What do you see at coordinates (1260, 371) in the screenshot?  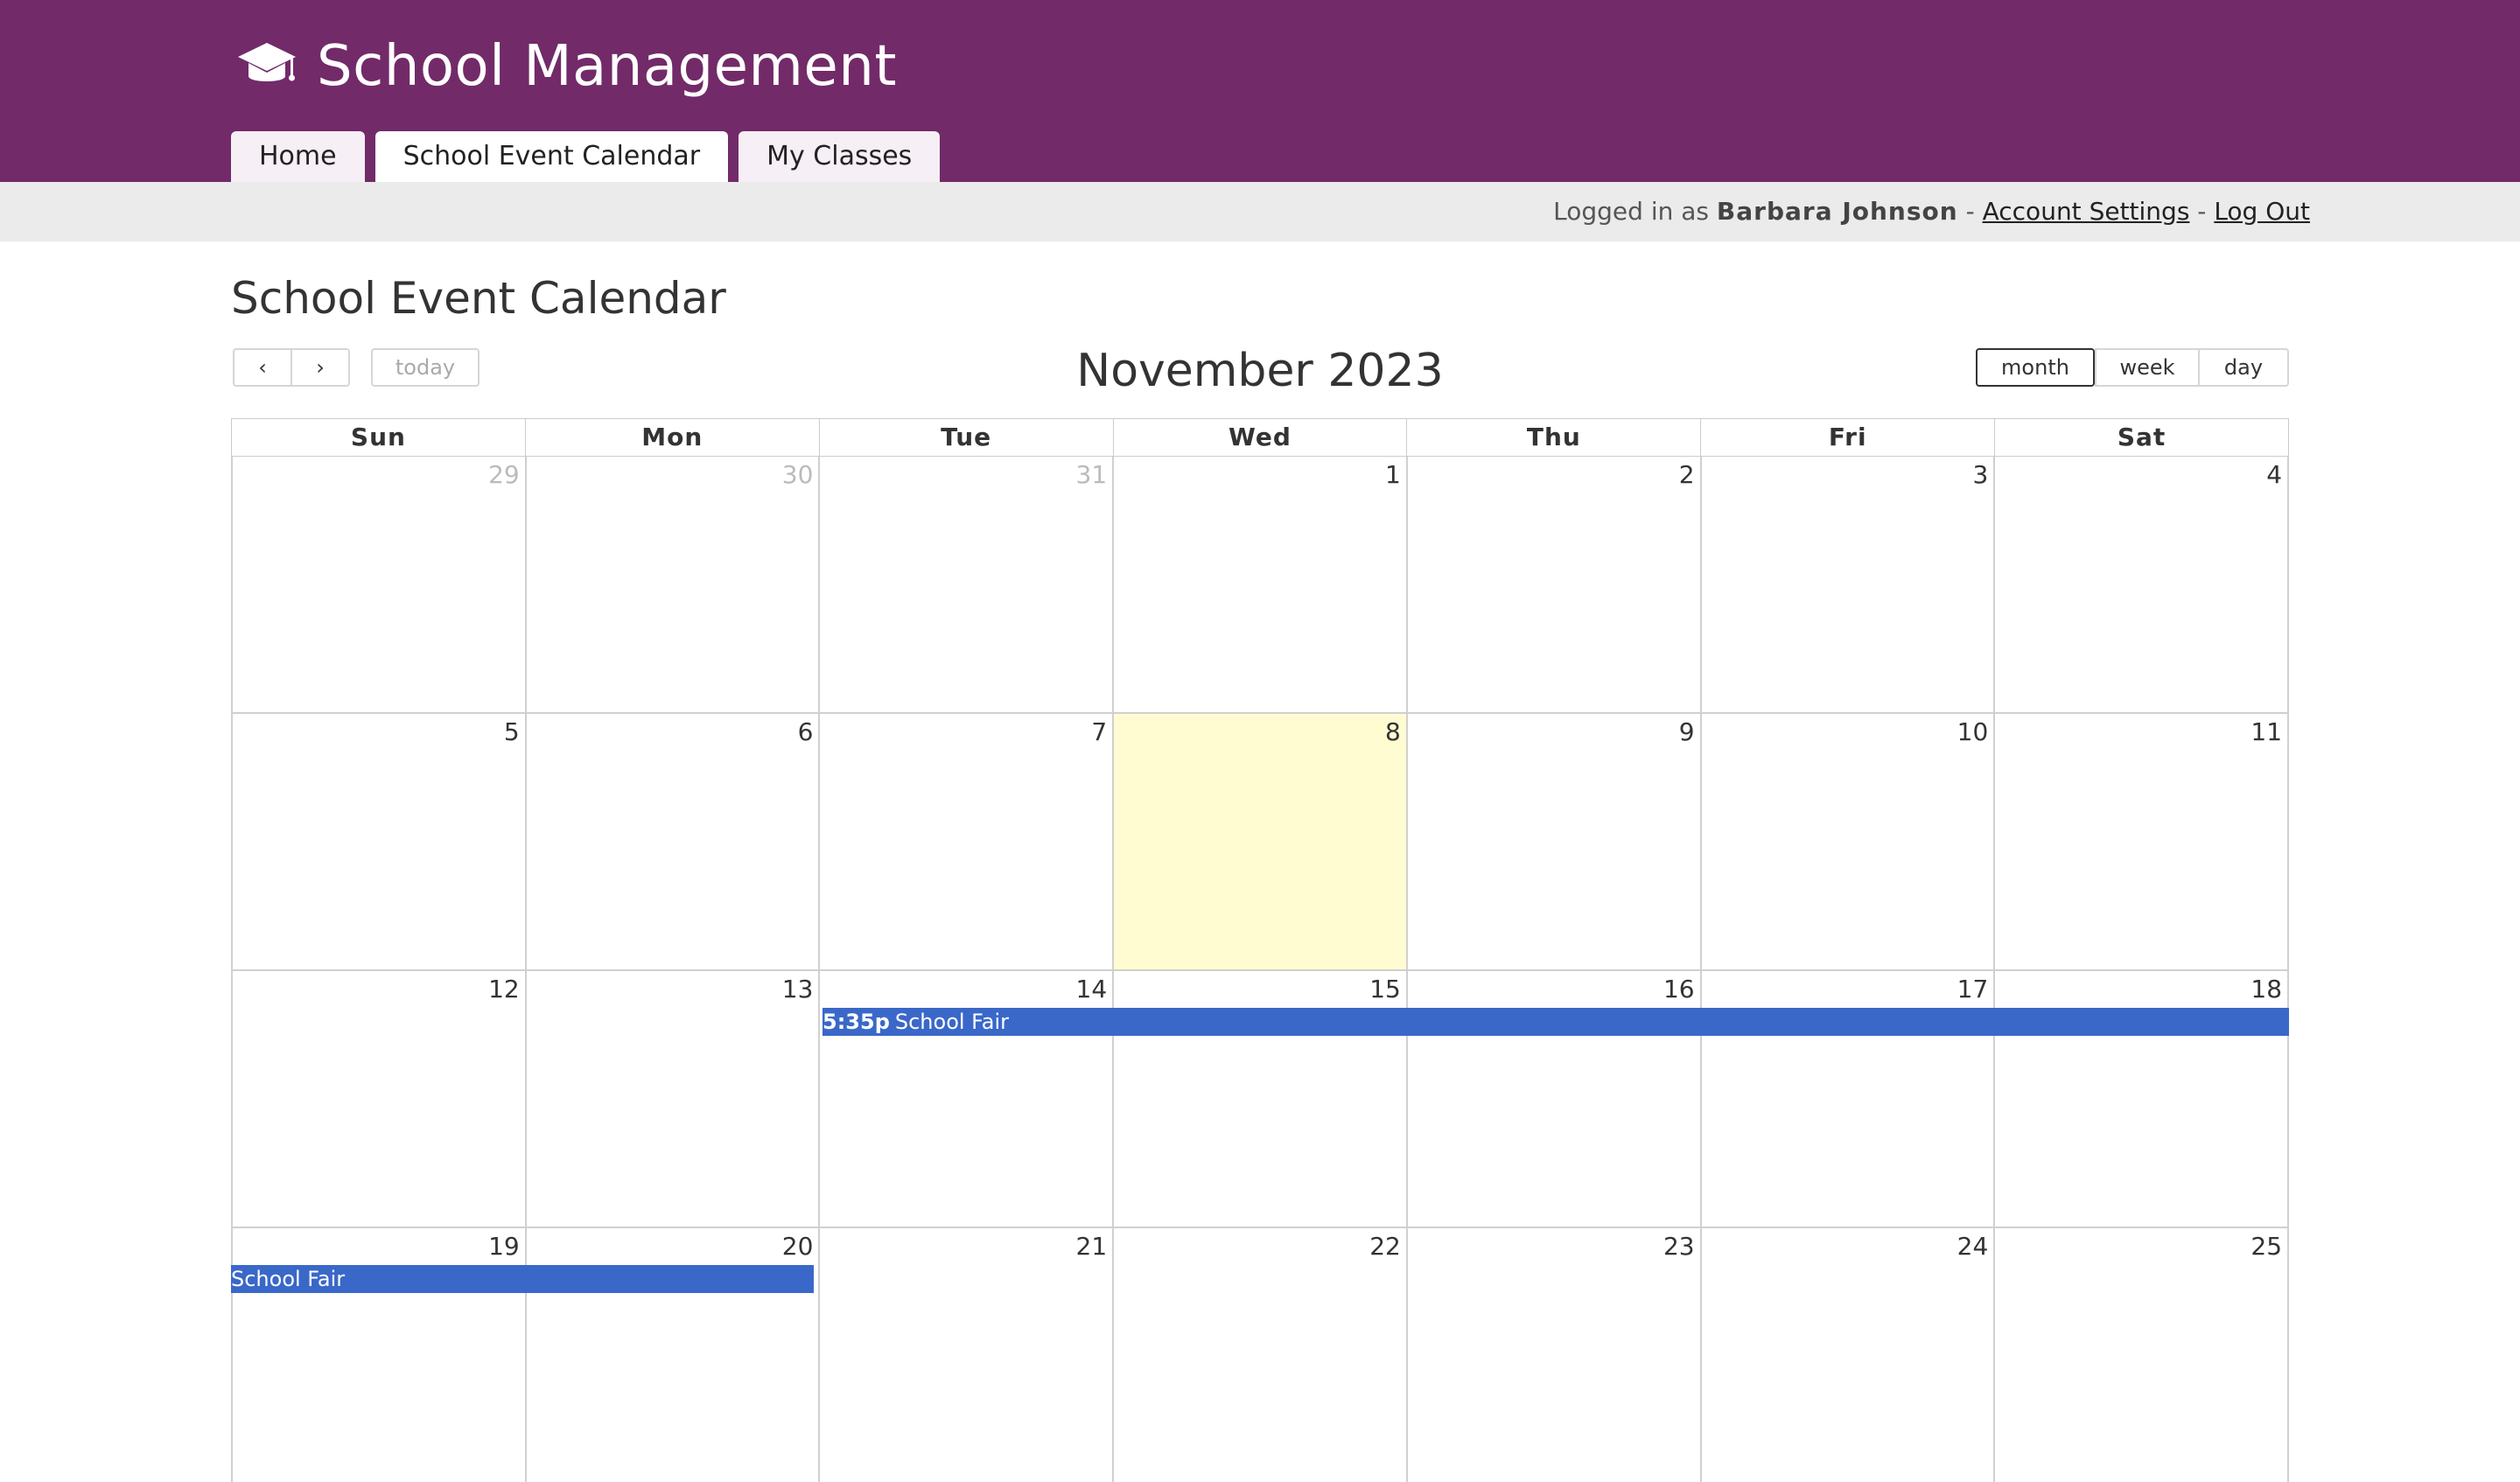 I see `calendar-month-title: November 2023` at bounding box center [1260, 371].